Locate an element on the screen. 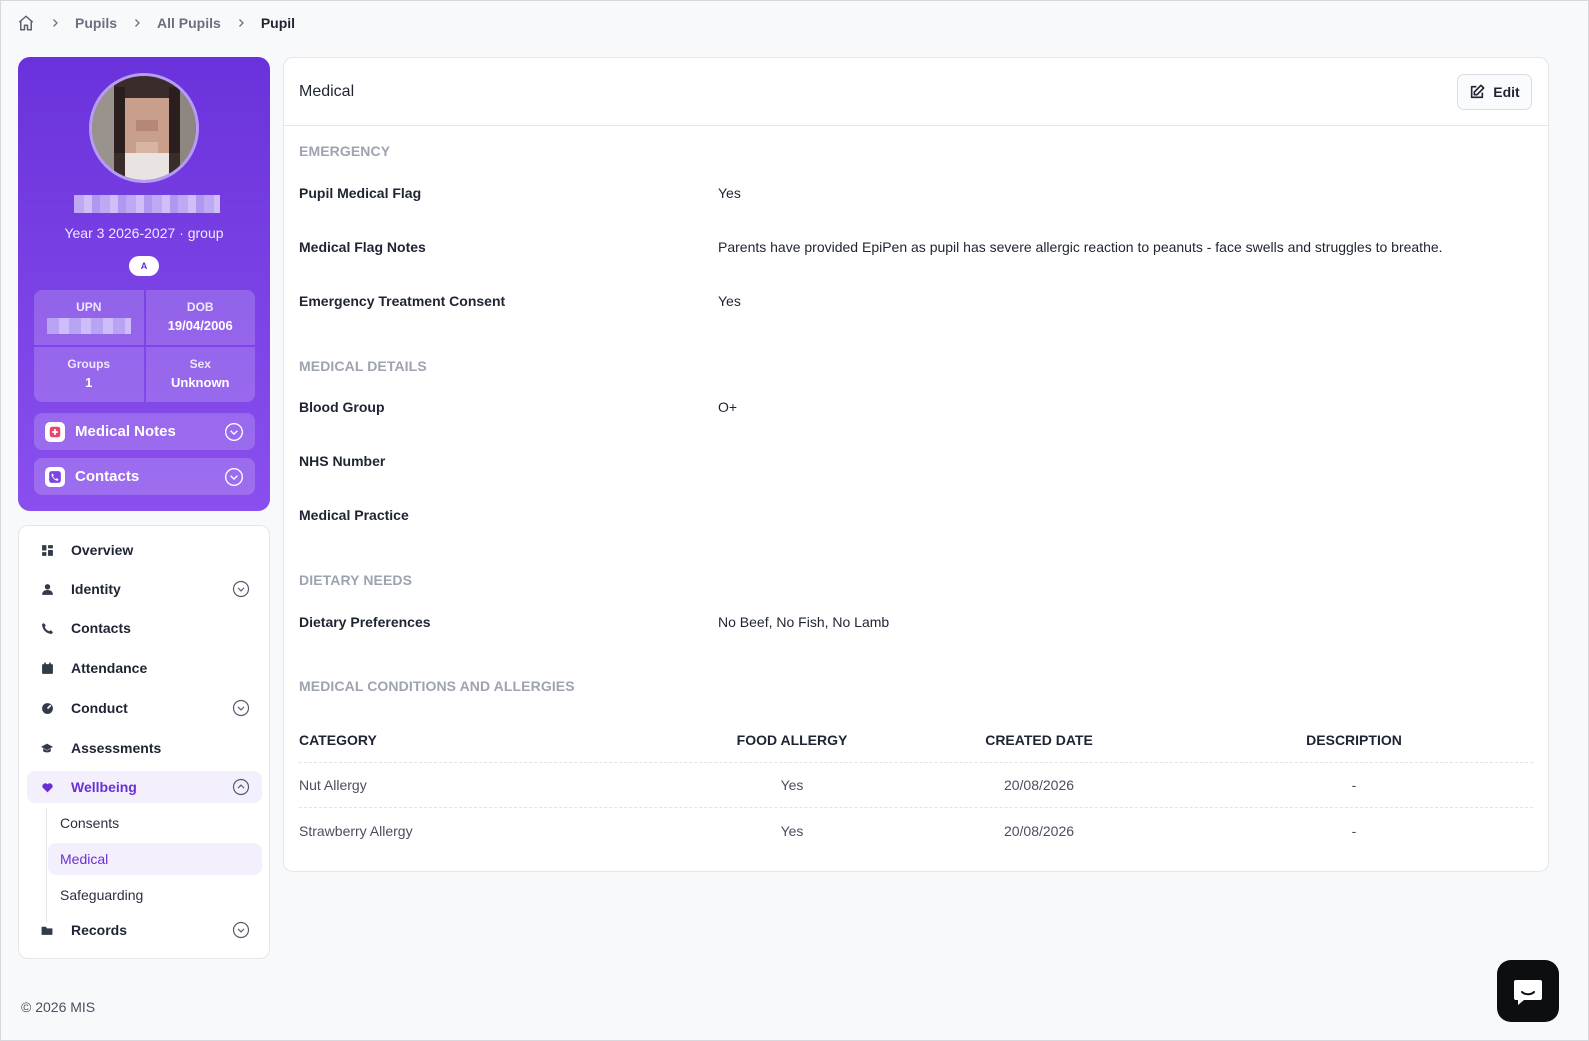  pupil-name-redacted is located at coordinates (147, 204).